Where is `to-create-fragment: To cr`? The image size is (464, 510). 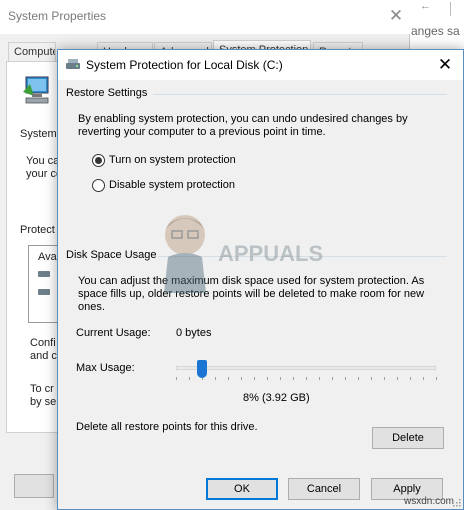 to-create-fragment: To cr is located at coordinates (42, 389).